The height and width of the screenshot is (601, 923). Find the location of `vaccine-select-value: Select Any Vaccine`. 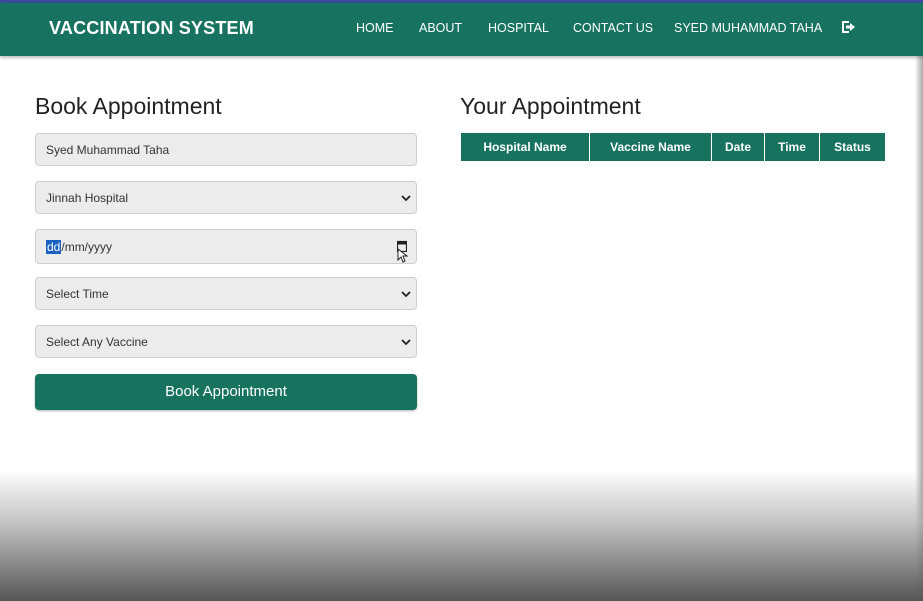

vaccine-select-value: Select Any Vaccine is located at coordinates (97, 342).